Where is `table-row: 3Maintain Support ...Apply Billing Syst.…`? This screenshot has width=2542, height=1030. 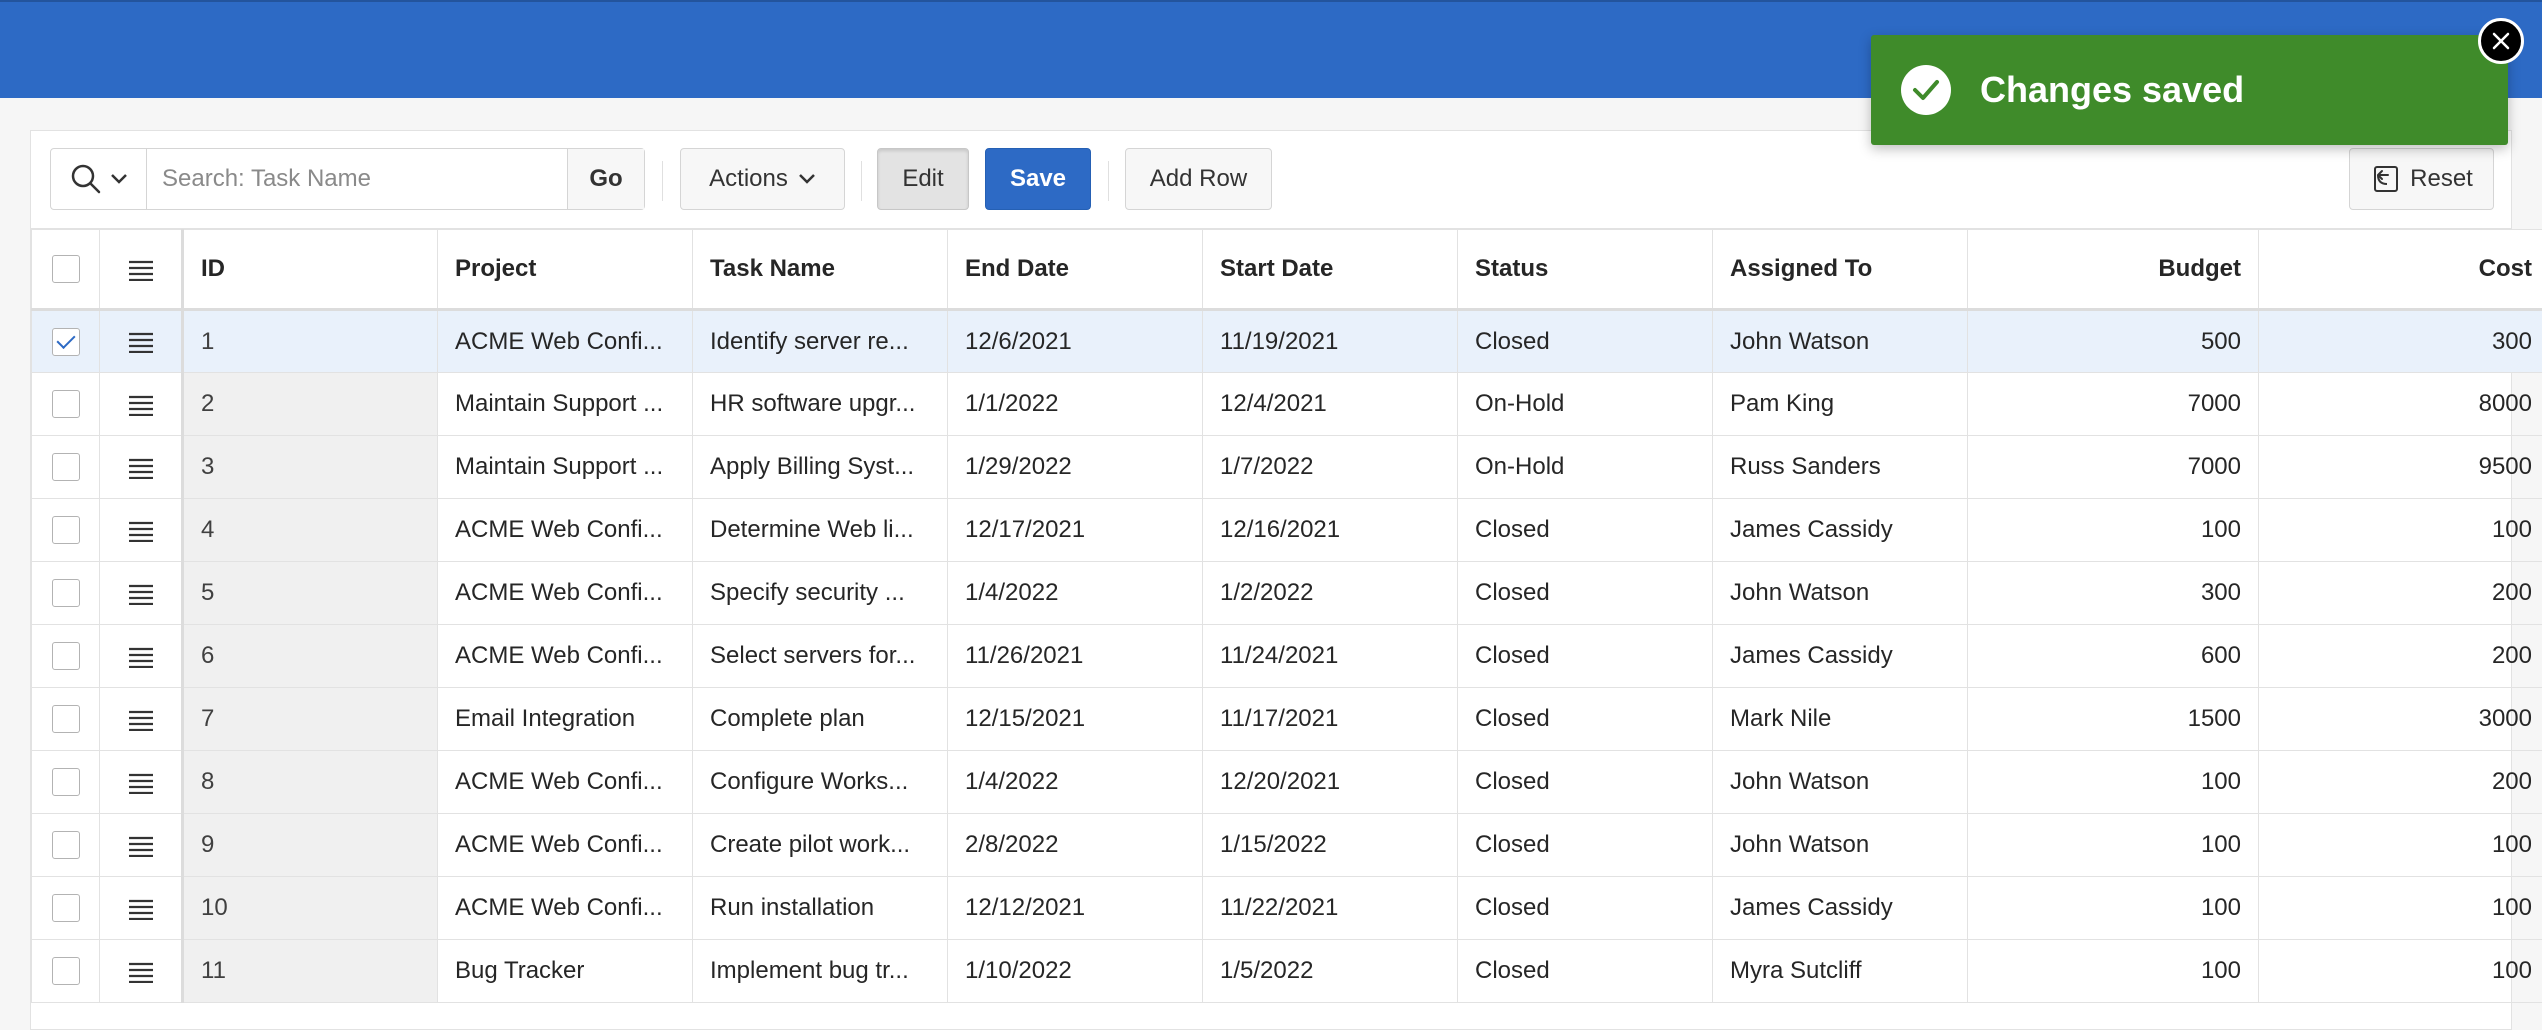
table-row: 3Maintain Support ...Apply Billing Syst.… is located at coordinates (1287, 467).